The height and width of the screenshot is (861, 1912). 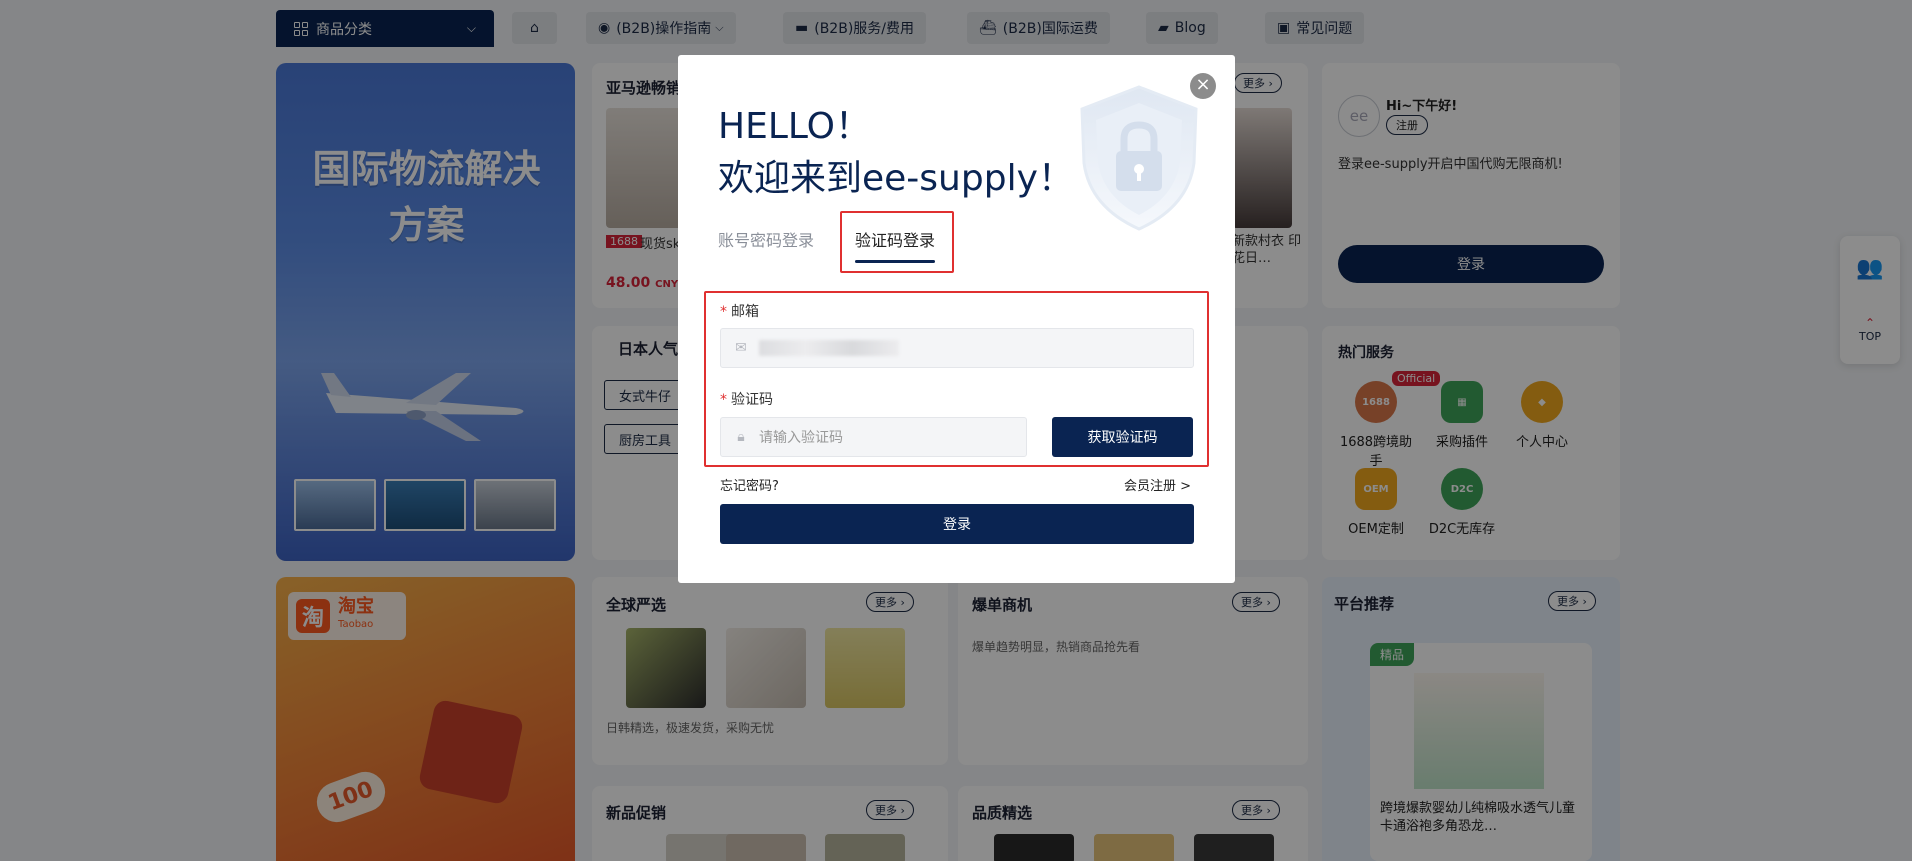 I want to click on email-field: ✉, so click(x=957, y=348).